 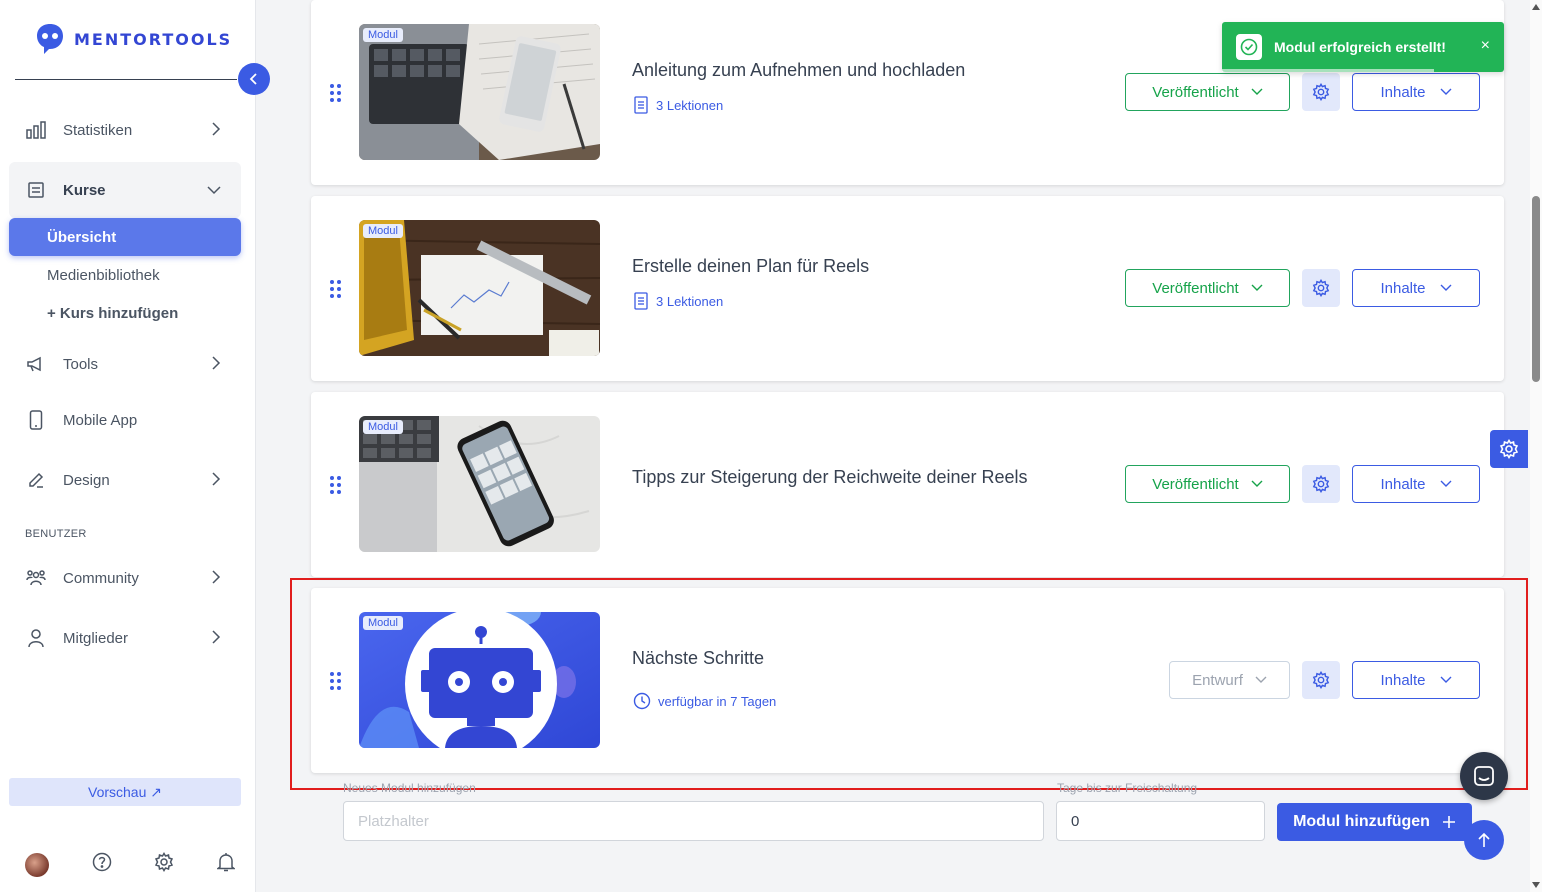 I want to click on scroll-up-arrow-icon, so click(x=1536, y=7).